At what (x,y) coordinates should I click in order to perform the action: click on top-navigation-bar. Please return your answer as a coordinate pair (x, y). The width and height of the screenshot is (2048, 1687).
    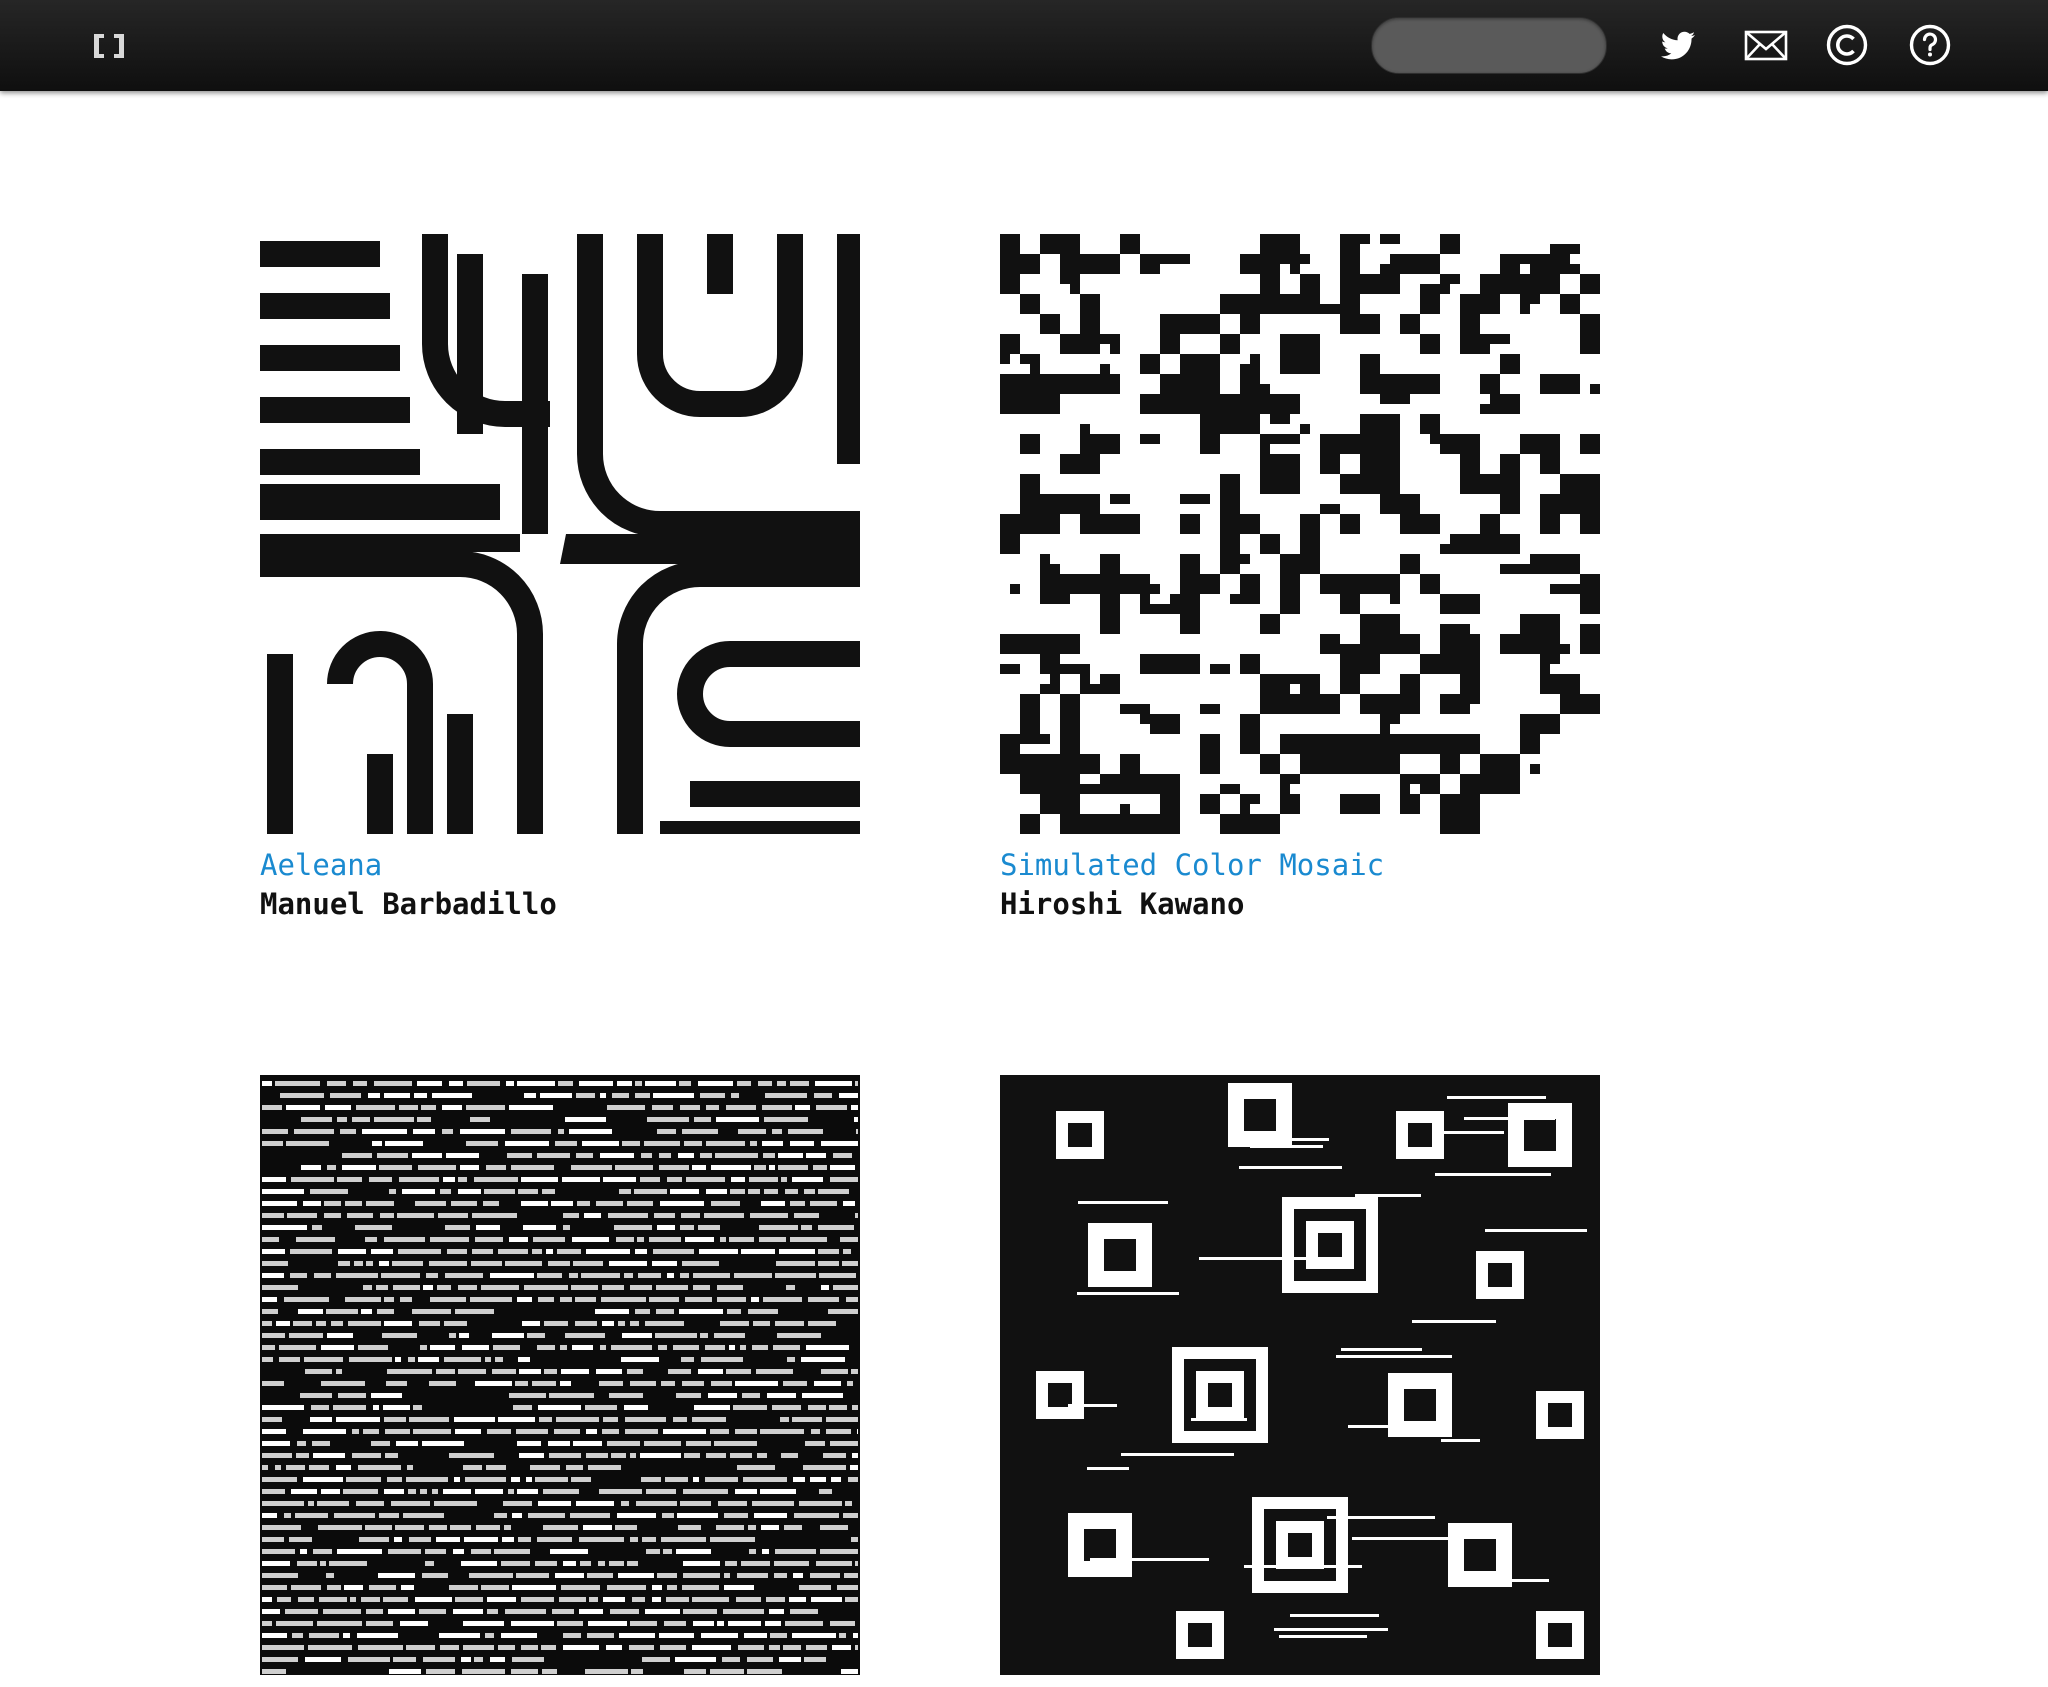
    Looking at the image, I should click on (1024, 45).